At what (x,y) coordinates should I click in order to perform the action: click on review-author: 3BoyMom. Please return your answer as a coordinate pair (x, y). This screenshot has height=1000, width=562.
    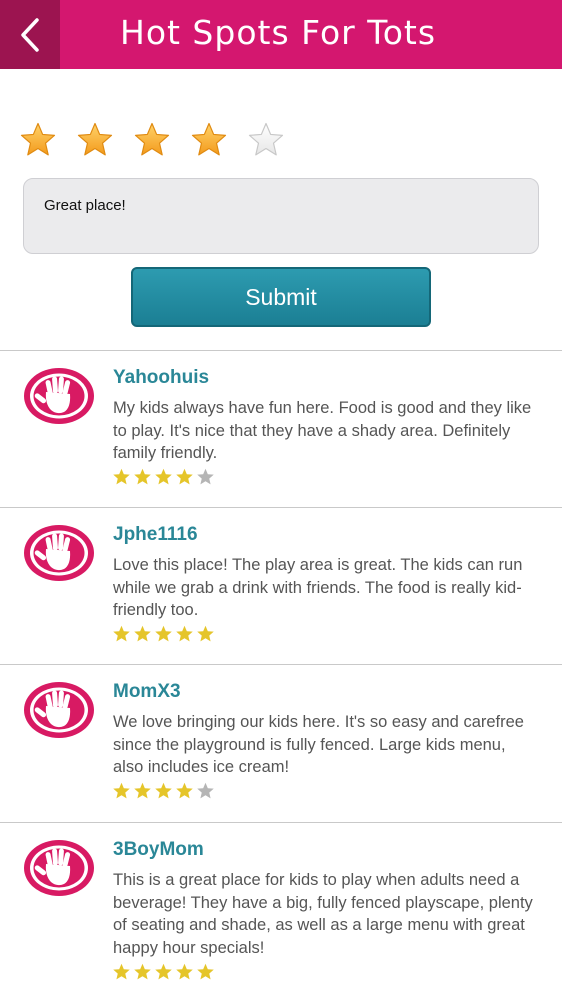
    Looking at the image, I should click on (158, 849).